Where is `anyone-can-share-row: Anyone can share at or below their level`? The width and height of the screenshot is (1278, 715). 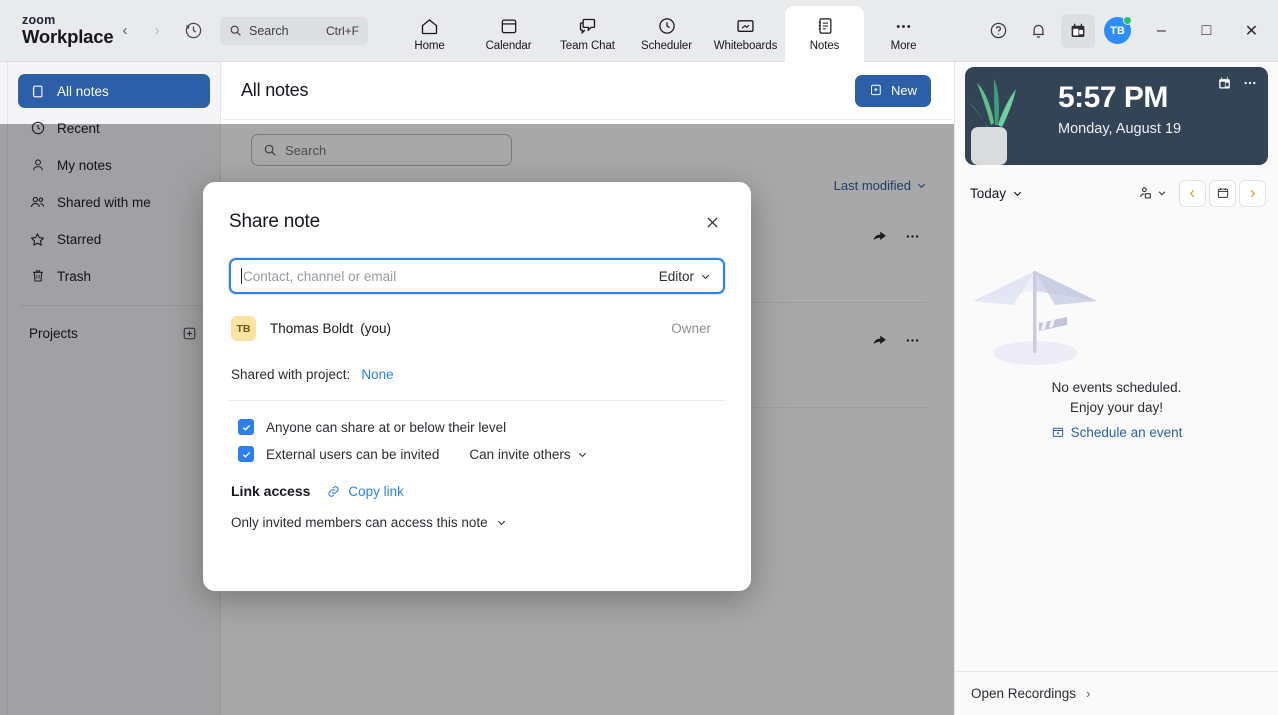
anyone-can-share-row: Anyone can share at or below their level is located at coordinates (477, 427).